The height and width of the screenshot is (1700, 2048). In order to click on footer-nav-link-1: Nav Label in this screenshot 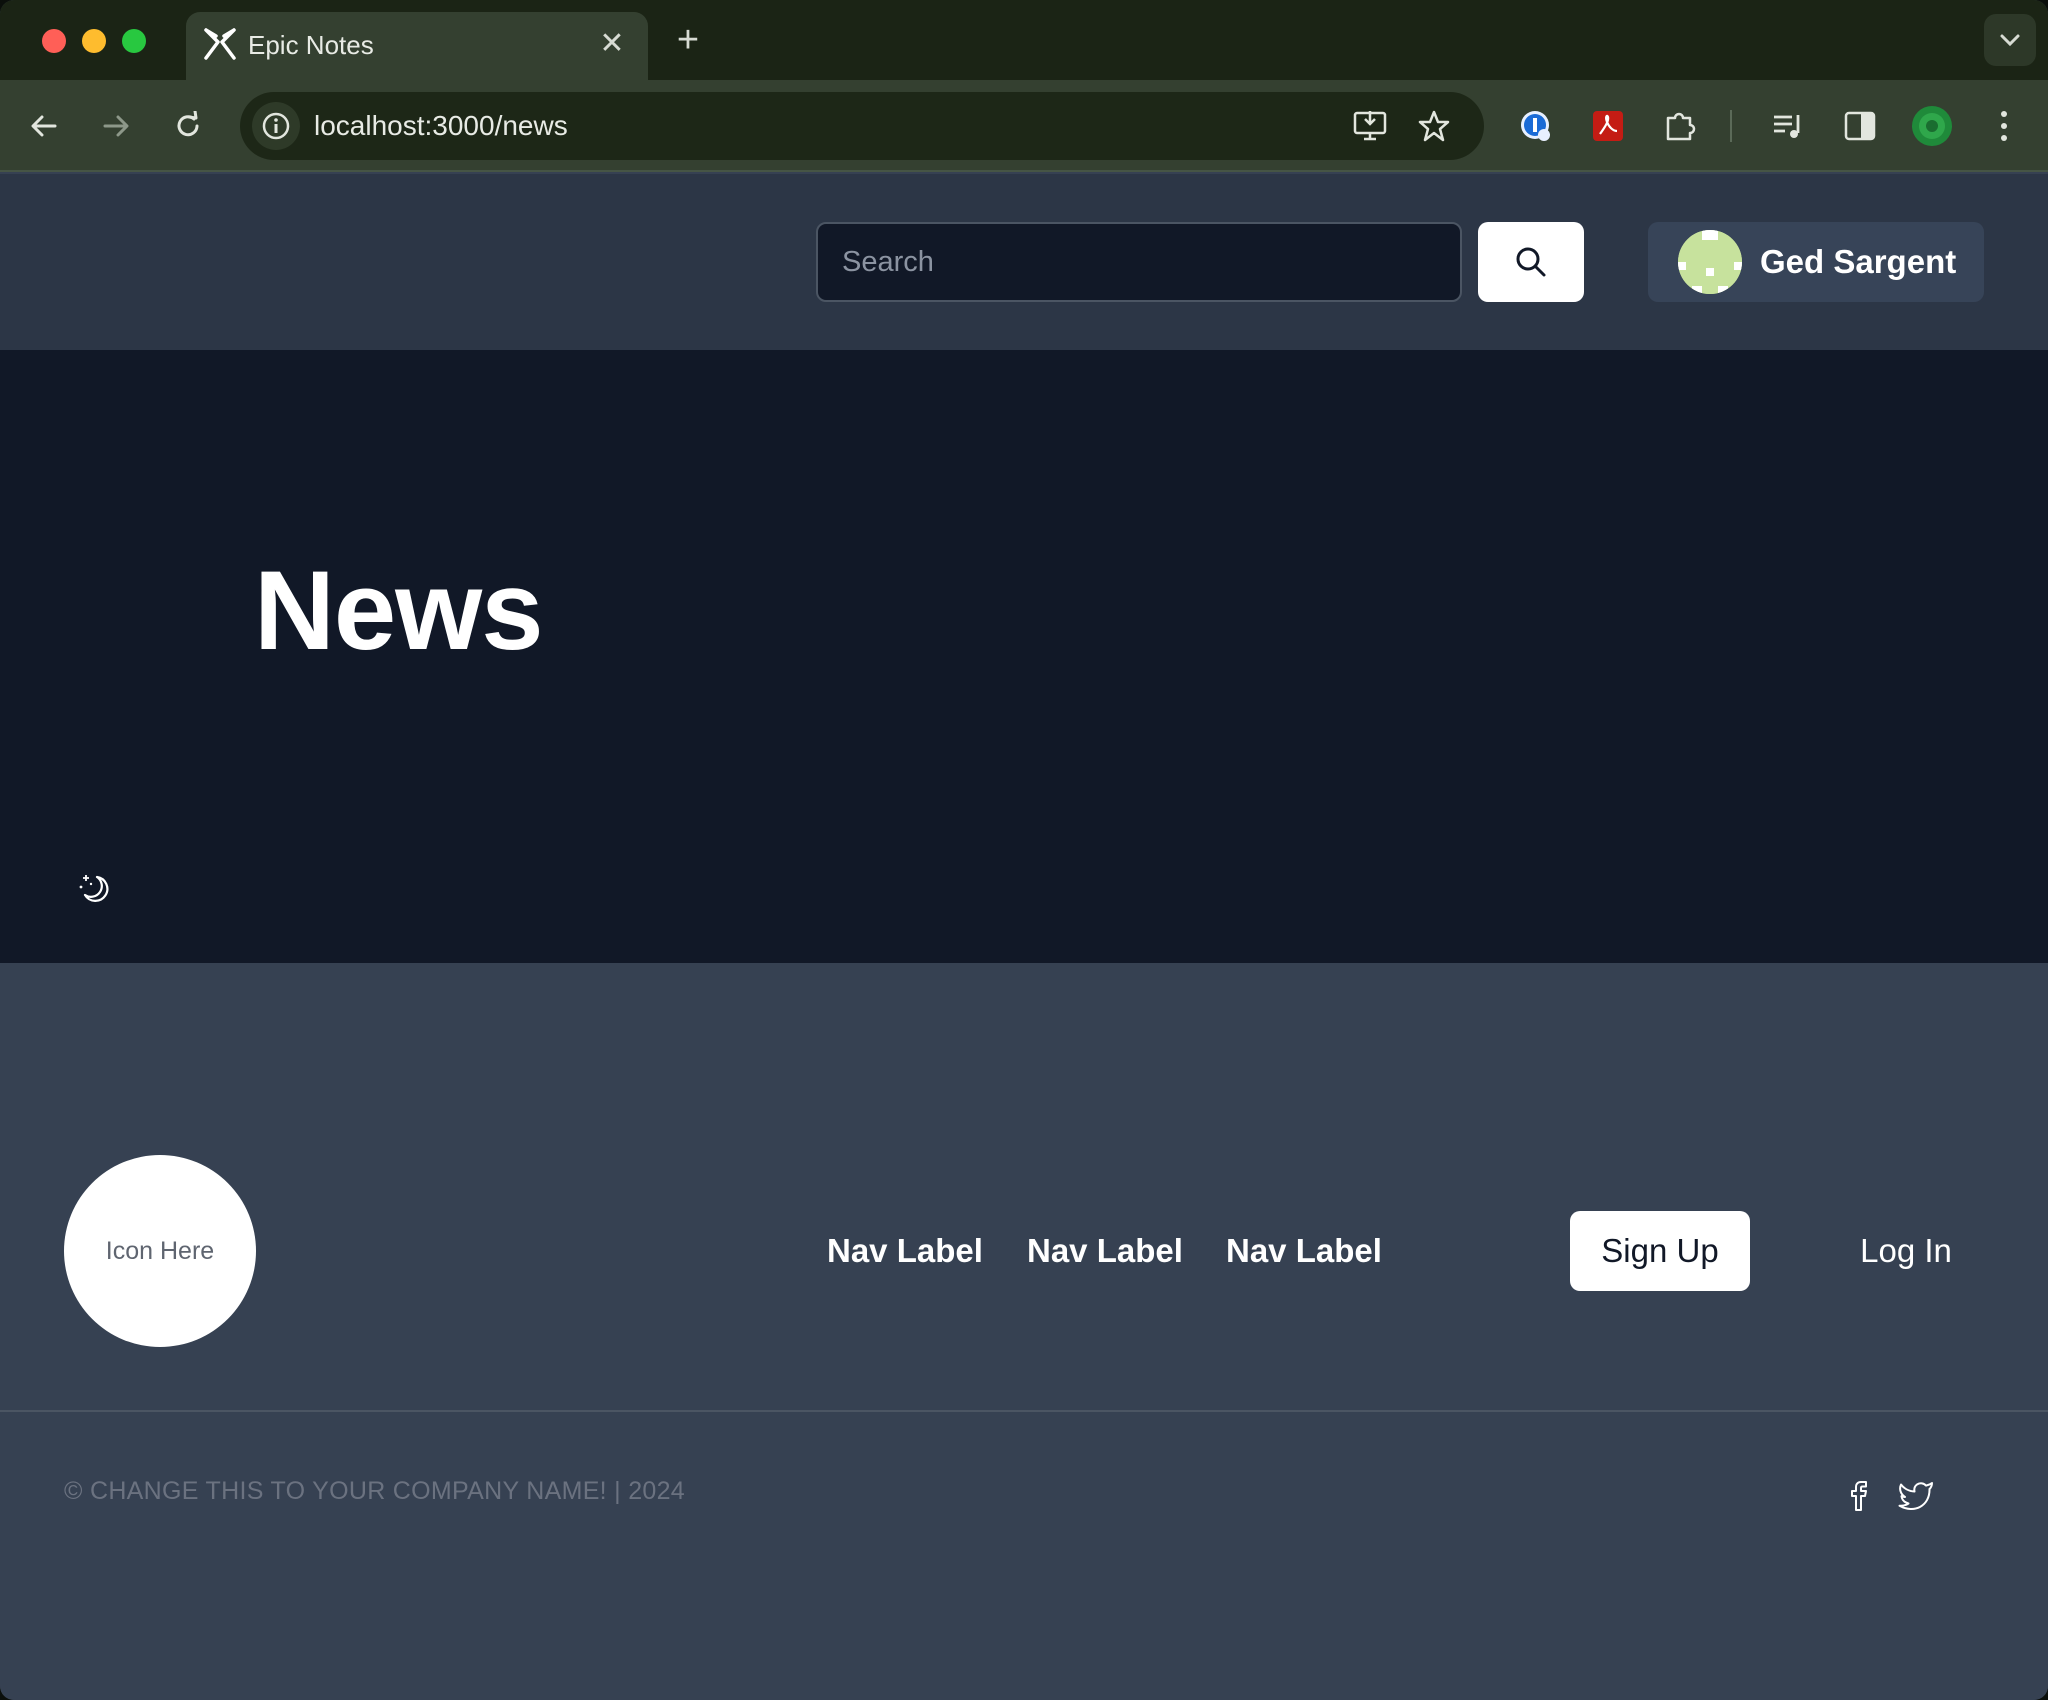, I will do `click(905, 1251)`.